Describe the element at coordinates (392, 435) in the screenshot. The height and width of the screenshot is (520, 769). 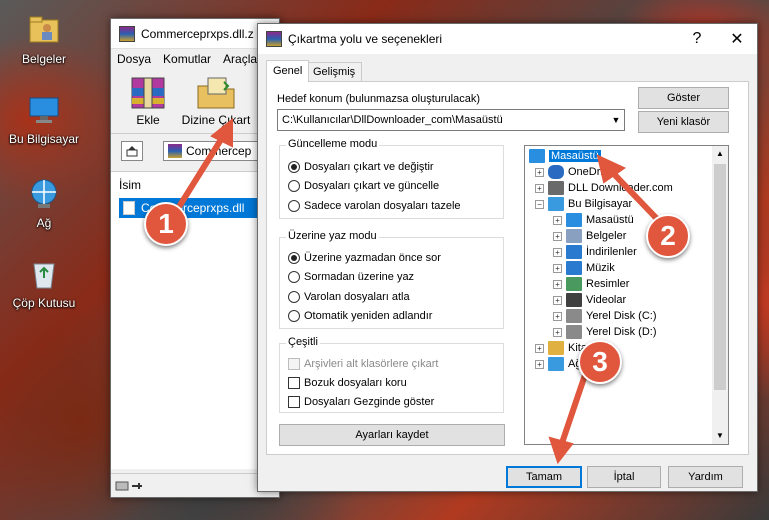
I see `save-settings-button: Ayarları kaydet` at that location.